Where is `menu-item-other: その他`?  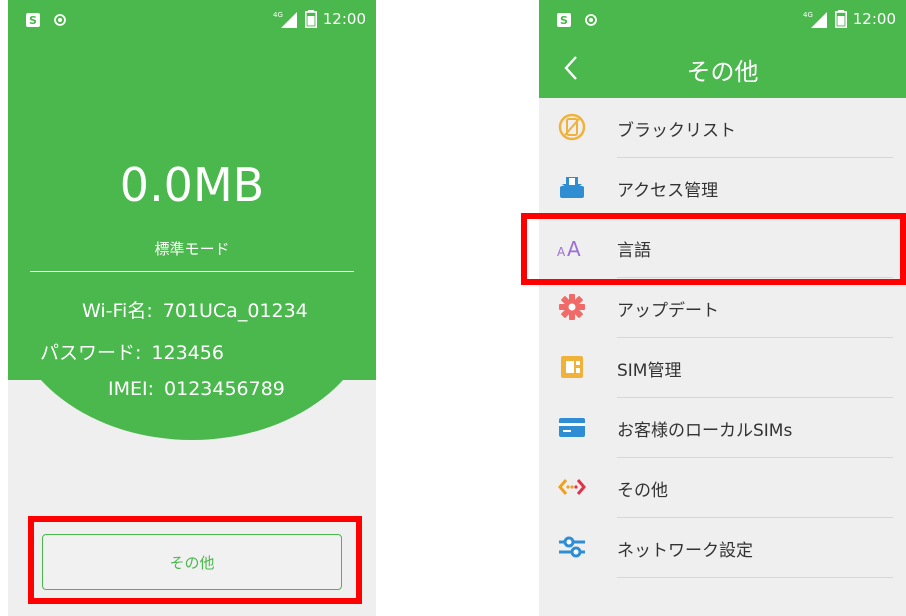
menu-item-other: その他 is located at coordinates (722, 488).